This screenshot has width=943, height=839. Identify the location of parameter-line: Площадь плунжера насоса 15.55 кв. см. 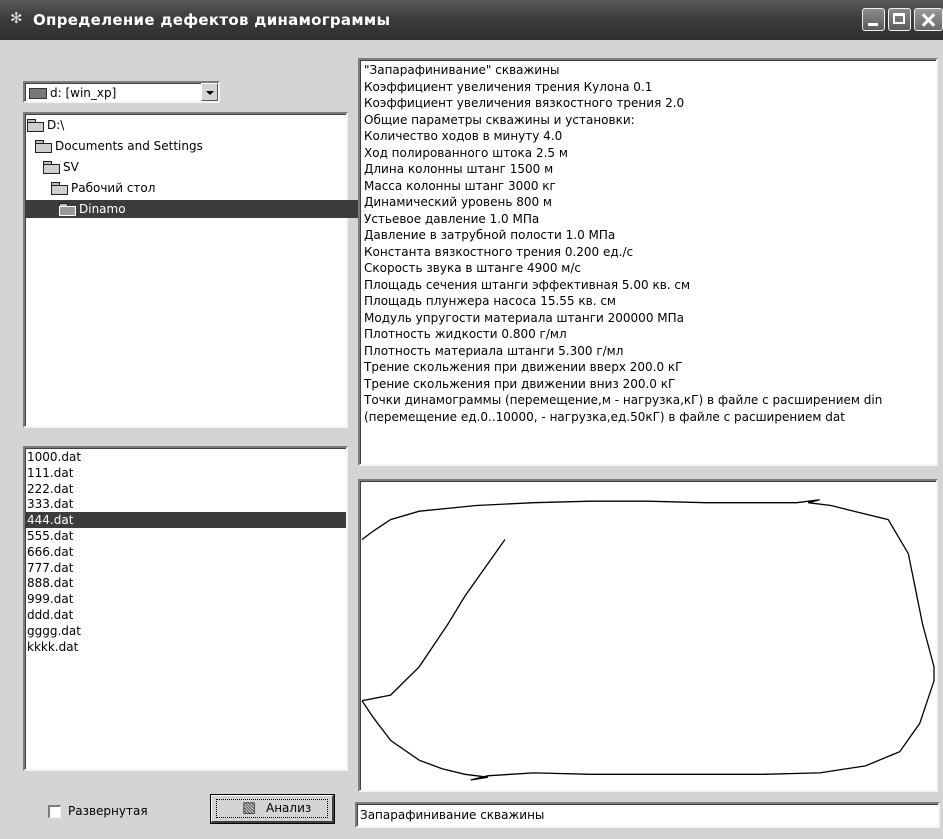
(490, 301).